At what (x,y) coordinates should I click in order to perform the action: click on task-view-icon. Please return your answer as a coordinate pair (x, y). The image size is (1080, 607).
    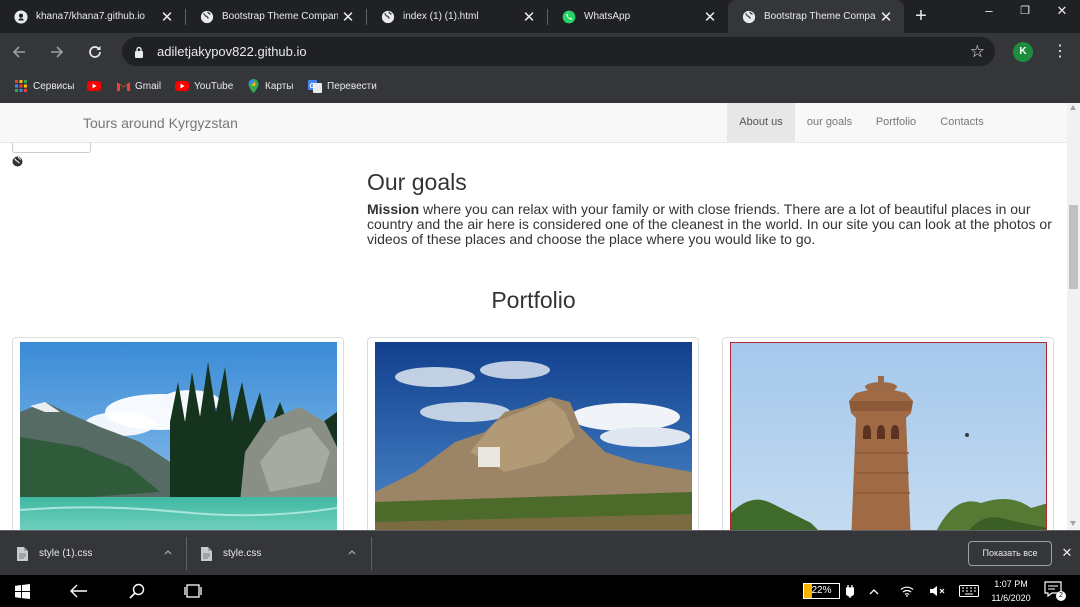
    Looking at the image, I should click on (193, 591).